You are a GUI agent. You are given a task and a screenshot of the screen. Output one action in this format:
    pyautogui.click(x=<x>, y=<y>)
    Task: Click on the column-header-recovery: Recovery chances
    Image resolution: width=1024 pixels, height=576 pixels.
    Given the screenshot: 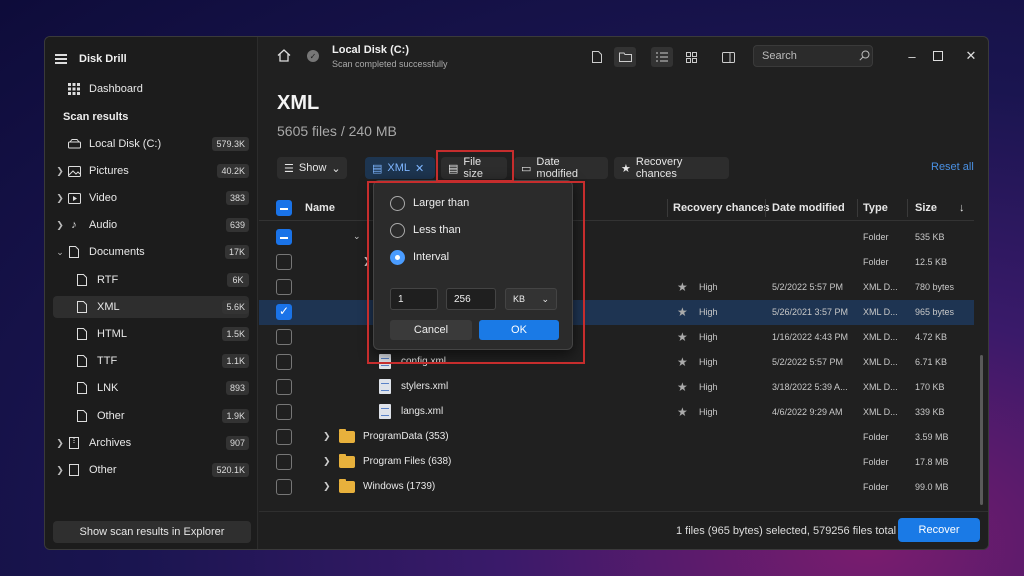 What is the action you would take?
    pyautogui.click(x=721, y=208)
    